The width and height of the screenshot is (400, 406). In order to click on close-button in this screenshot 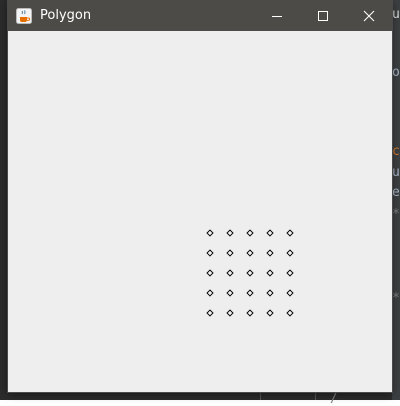, I will do `click(369, 15)`.